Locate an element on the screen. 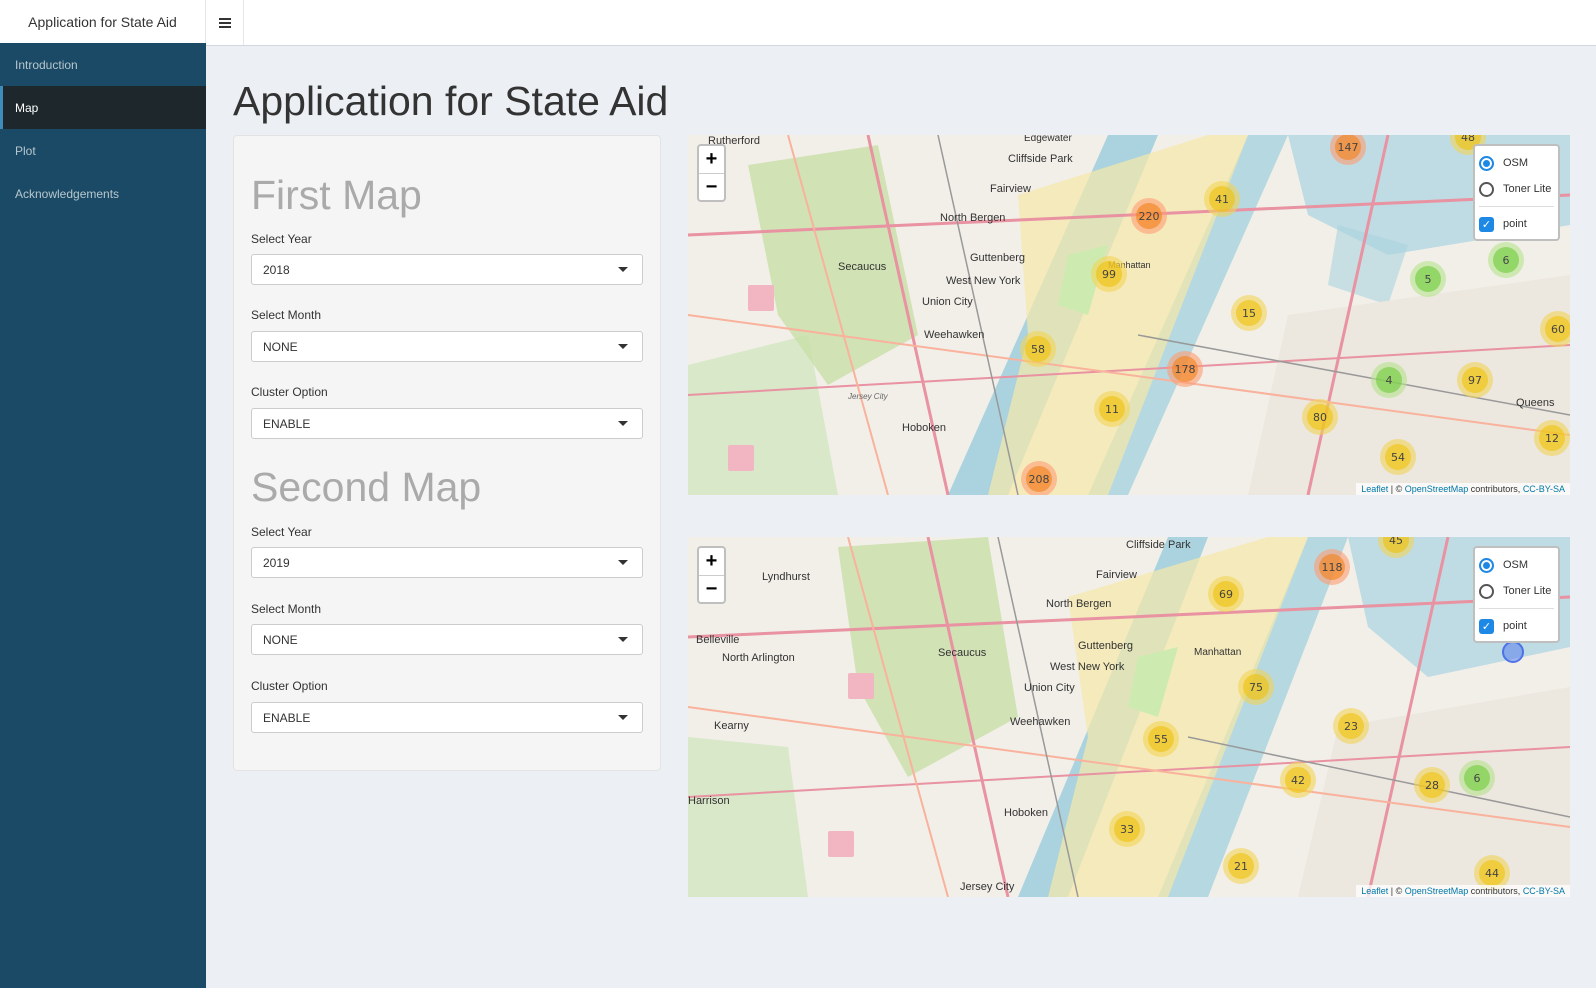 This screenshot has width=1596, height=988. sidebar-item-introduction: Introduction is located at coordinates (103, 64).